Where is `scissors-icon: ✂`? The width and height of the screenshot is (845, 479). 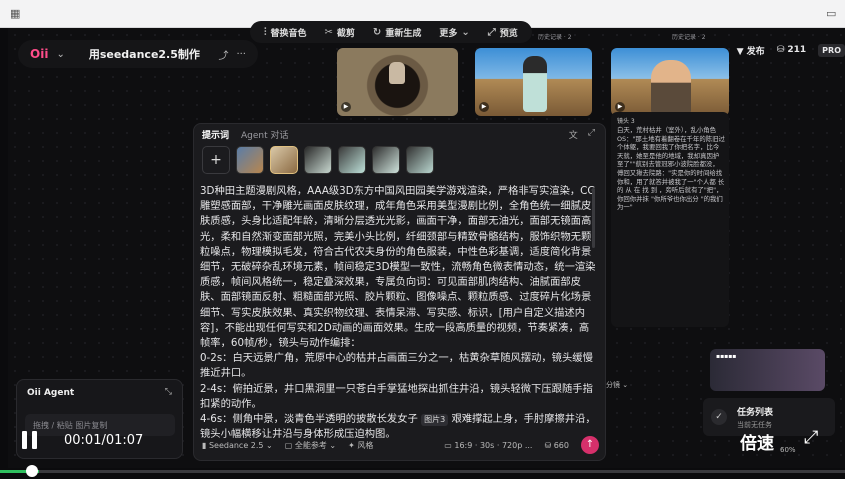
scissors-icon: ✂ is located at coordinates (328, 32).